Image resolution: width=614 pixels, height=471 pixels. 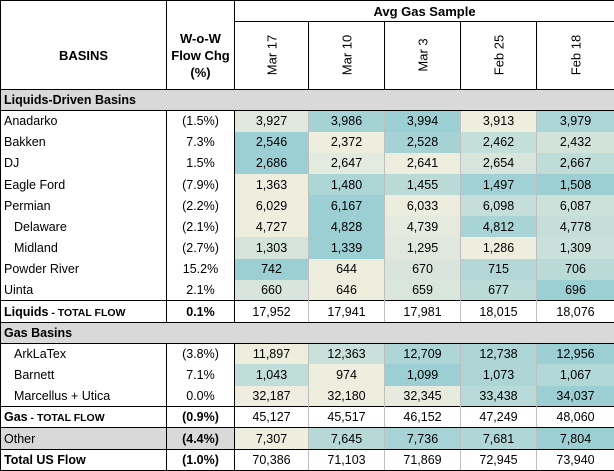 I want to click on value-cell: 17,941, so click(x=346, y=311).